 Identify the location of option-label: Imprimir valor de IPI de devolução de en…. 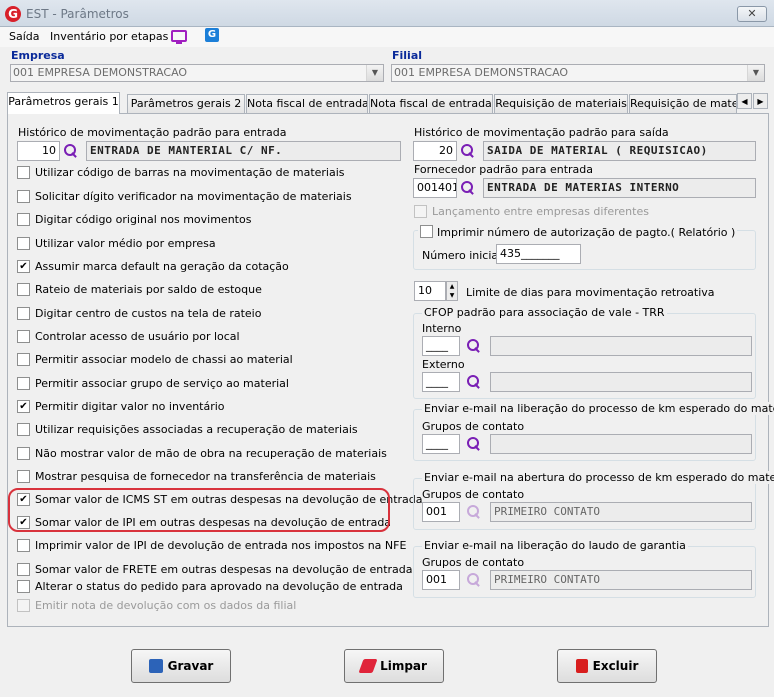
(221, 545).